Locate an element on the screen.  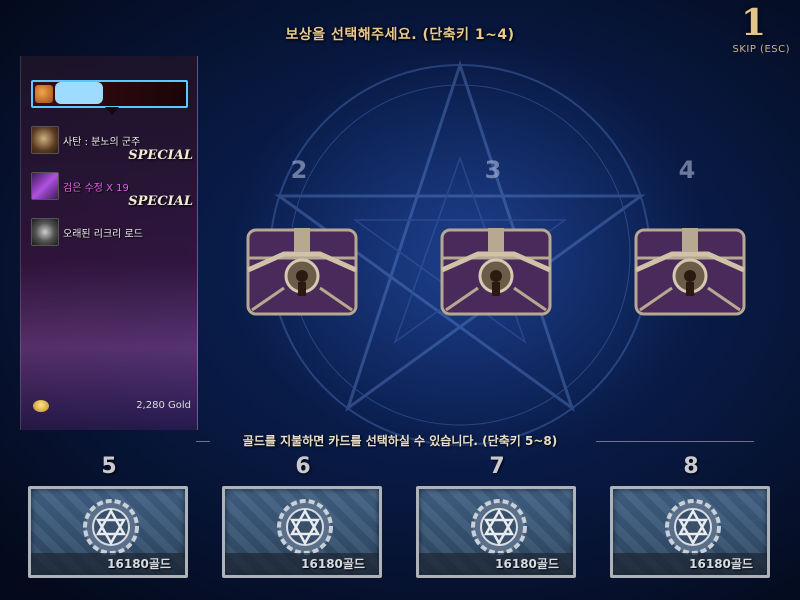
gold-card-slot-8: 8 16180골드 is located at coordinates (691, 517).